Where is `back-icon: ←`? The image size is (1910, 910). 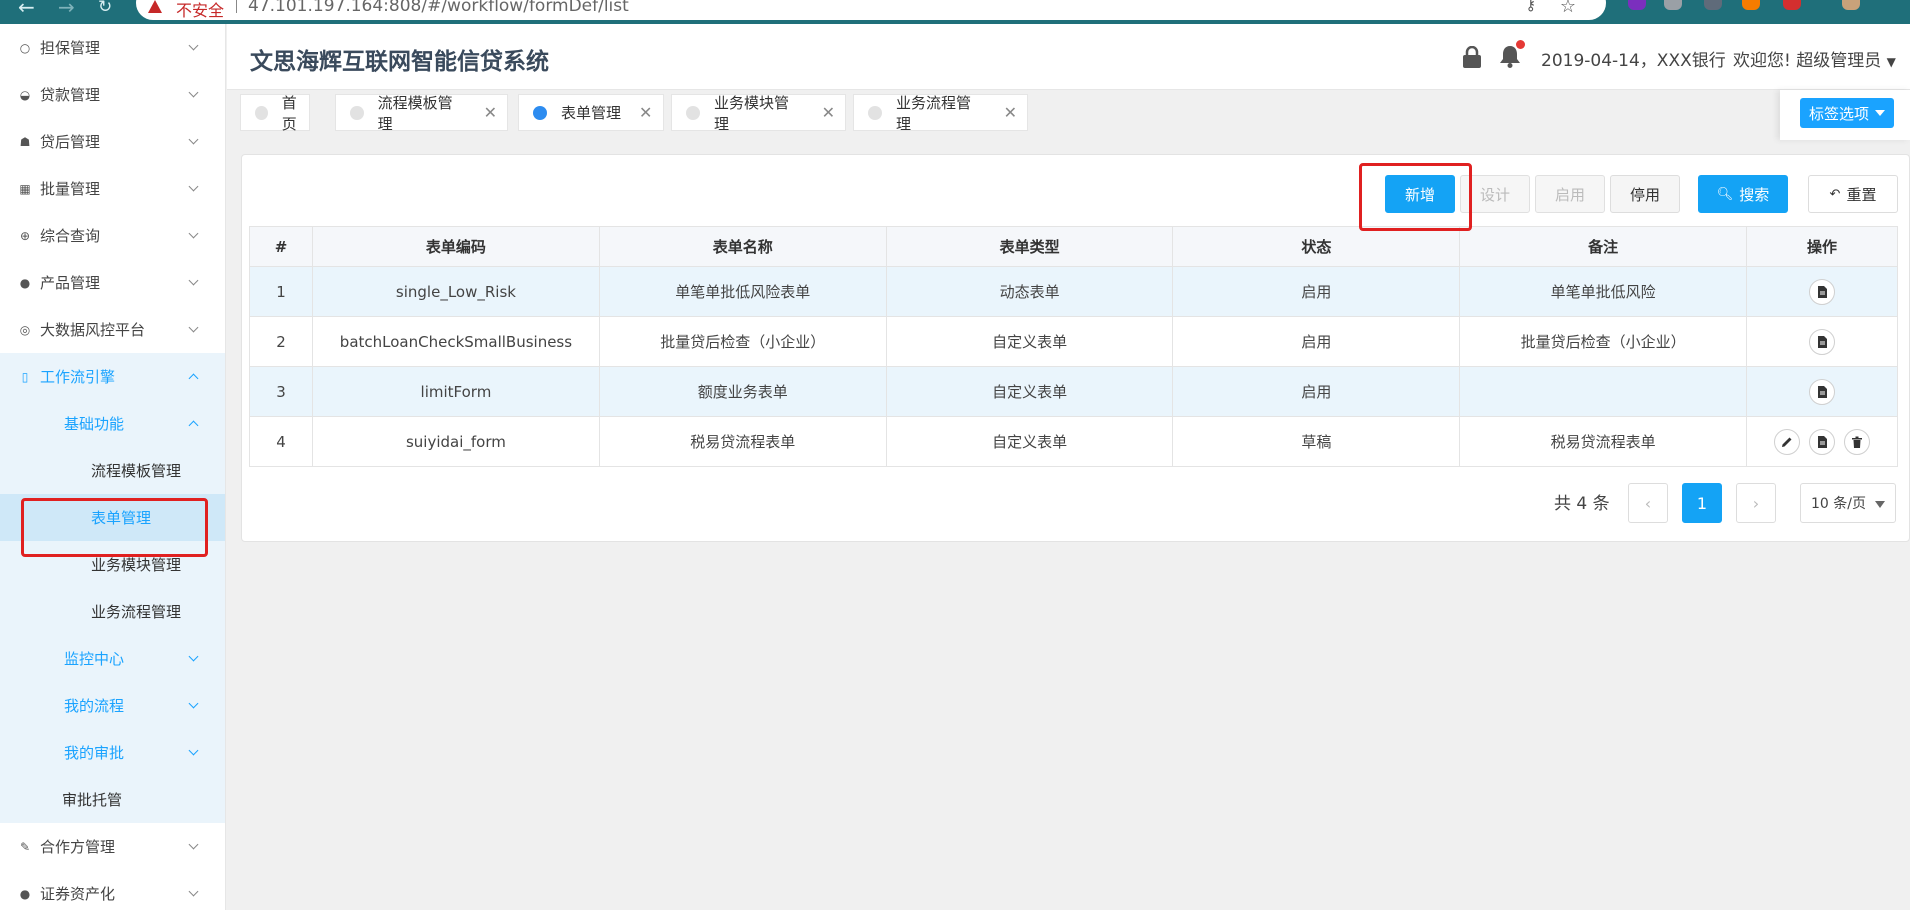 back-icon: ← is located at coordinates (26, 8).